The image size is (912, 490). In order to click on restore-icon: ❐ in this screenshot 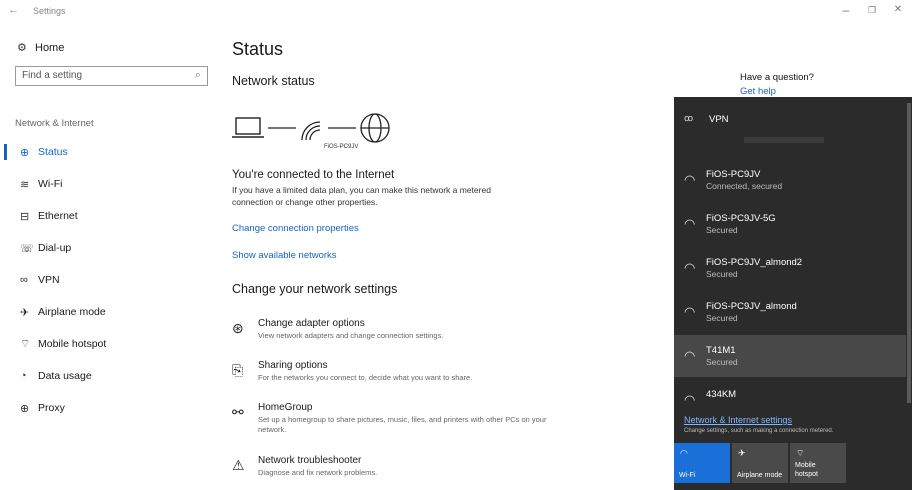, I will do `click(872, 10)`.